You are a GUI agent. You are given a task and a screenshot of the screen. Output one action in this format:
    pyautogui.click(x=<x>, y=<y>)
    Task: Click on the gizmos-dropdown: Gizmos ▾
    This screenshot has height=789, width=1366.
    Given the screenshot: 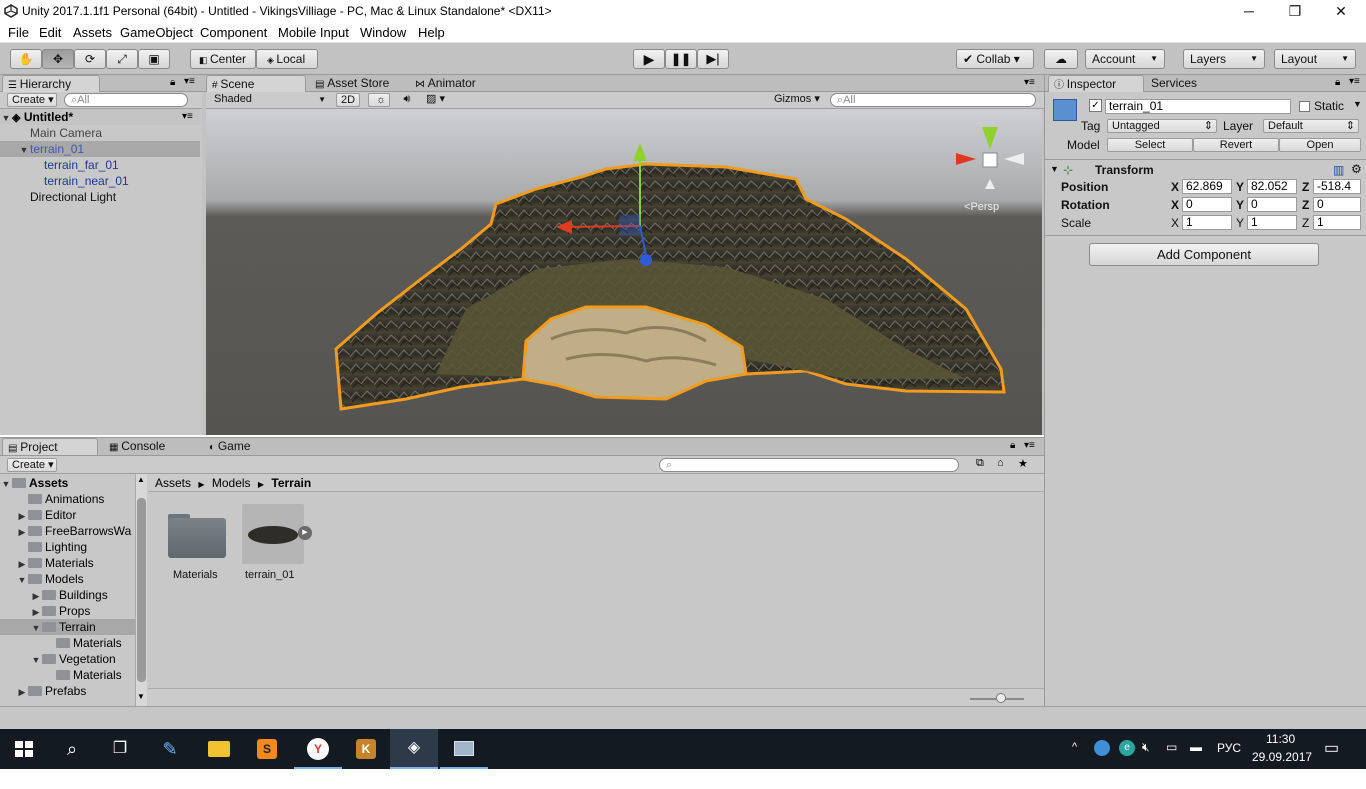 What is the action you would take?
    pyautogui.click(x=796, y=100)
    